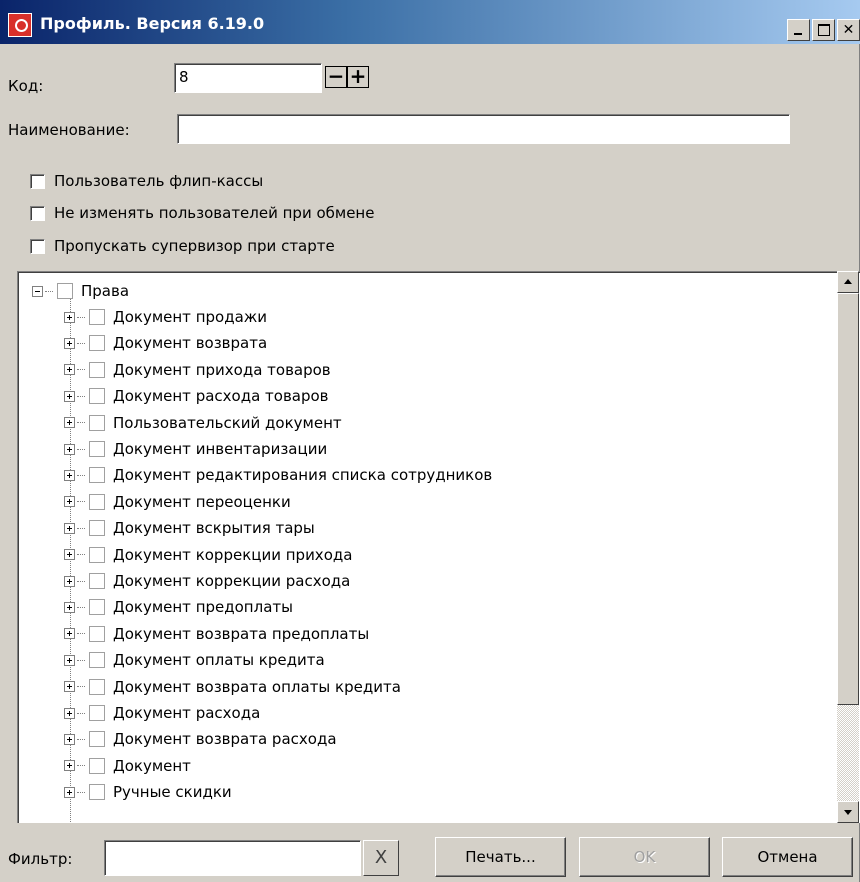  What do you see at coordinates (848, 499) in the screenshot?
I see `scroll-thumb` at bounding box center [848, 499].